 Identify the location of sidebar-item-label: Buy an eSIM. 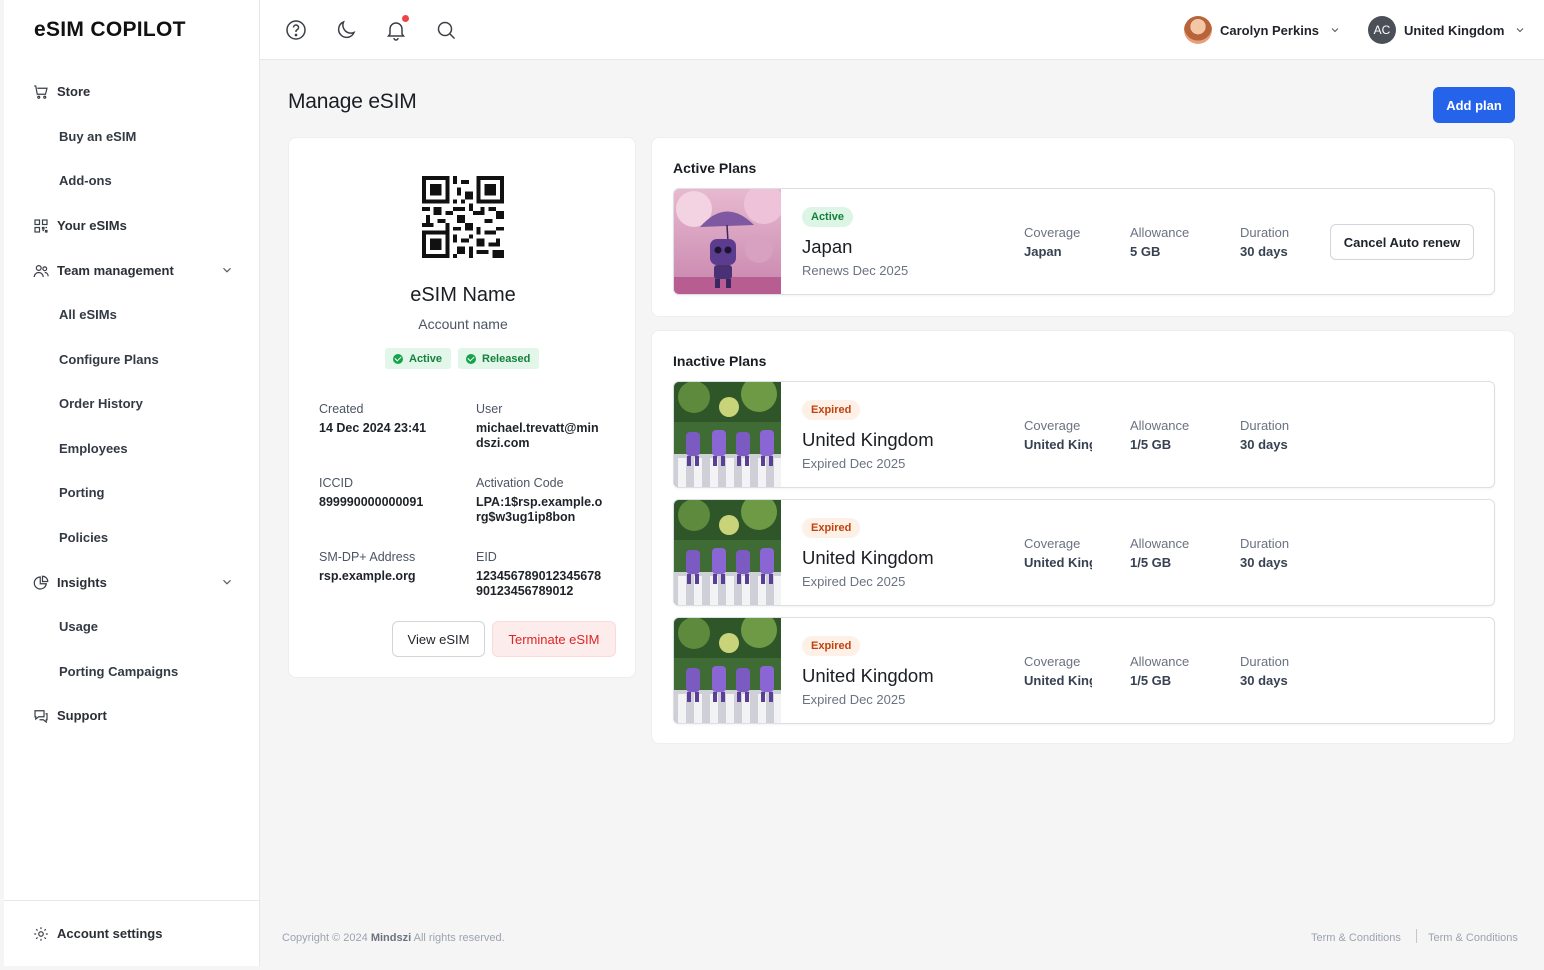
(98, 136).